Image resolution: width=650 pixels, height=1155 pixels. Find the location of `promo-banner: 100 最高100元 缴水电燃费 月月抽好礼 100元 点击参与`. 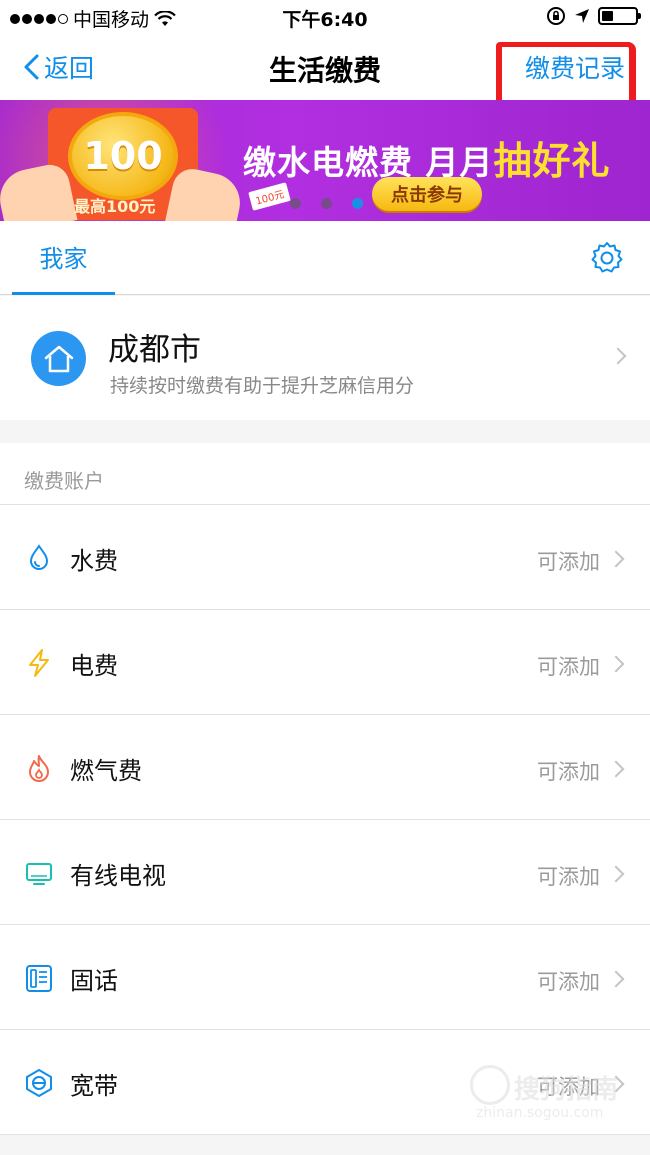

promo-banner: 100 最高100元 缴水电燃费 月月抽好礼 100元 点击参与 is located at coordinates (325, 160).